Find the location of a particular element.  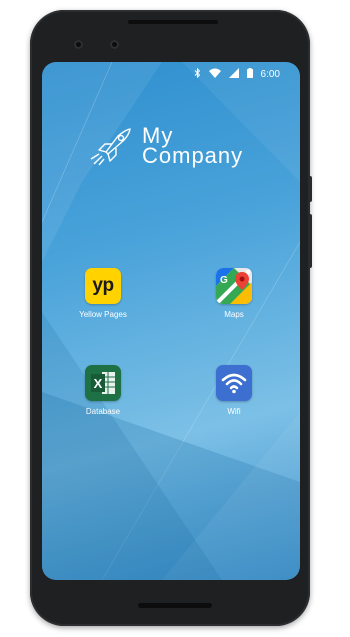

status-bar: 6:00 is located at coordinates (171, 74).